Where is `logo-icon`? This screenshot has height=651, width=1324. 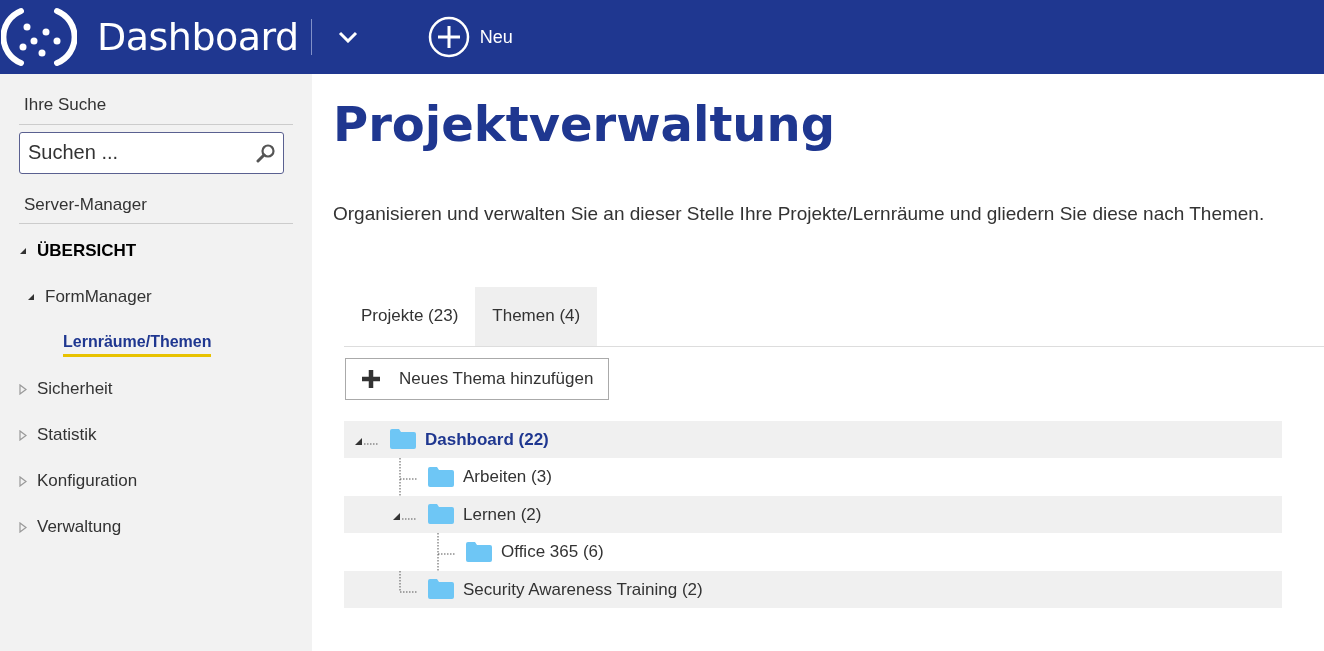
logo-icon is located at coordinates (39, 37).